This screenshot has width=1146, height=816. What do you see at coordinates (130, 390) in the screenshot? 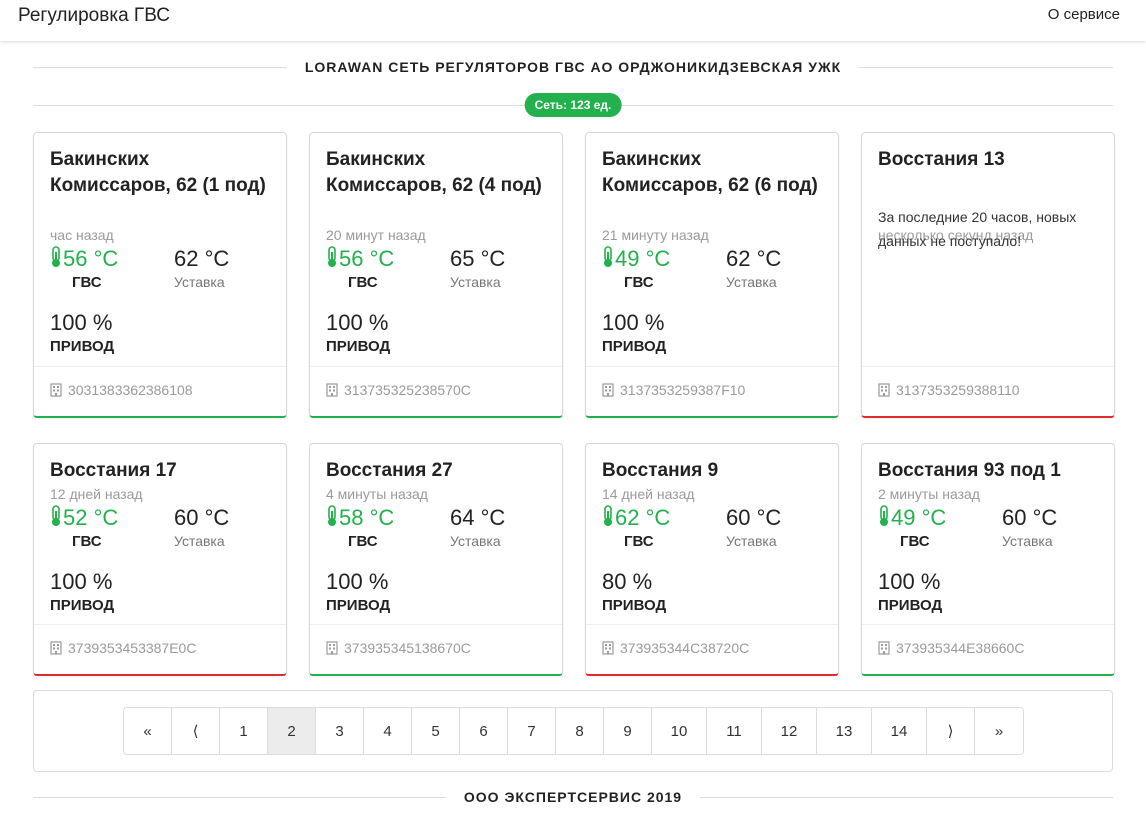
I see `device-id-value: 3031383362386108` at bounding box center [130, 390].